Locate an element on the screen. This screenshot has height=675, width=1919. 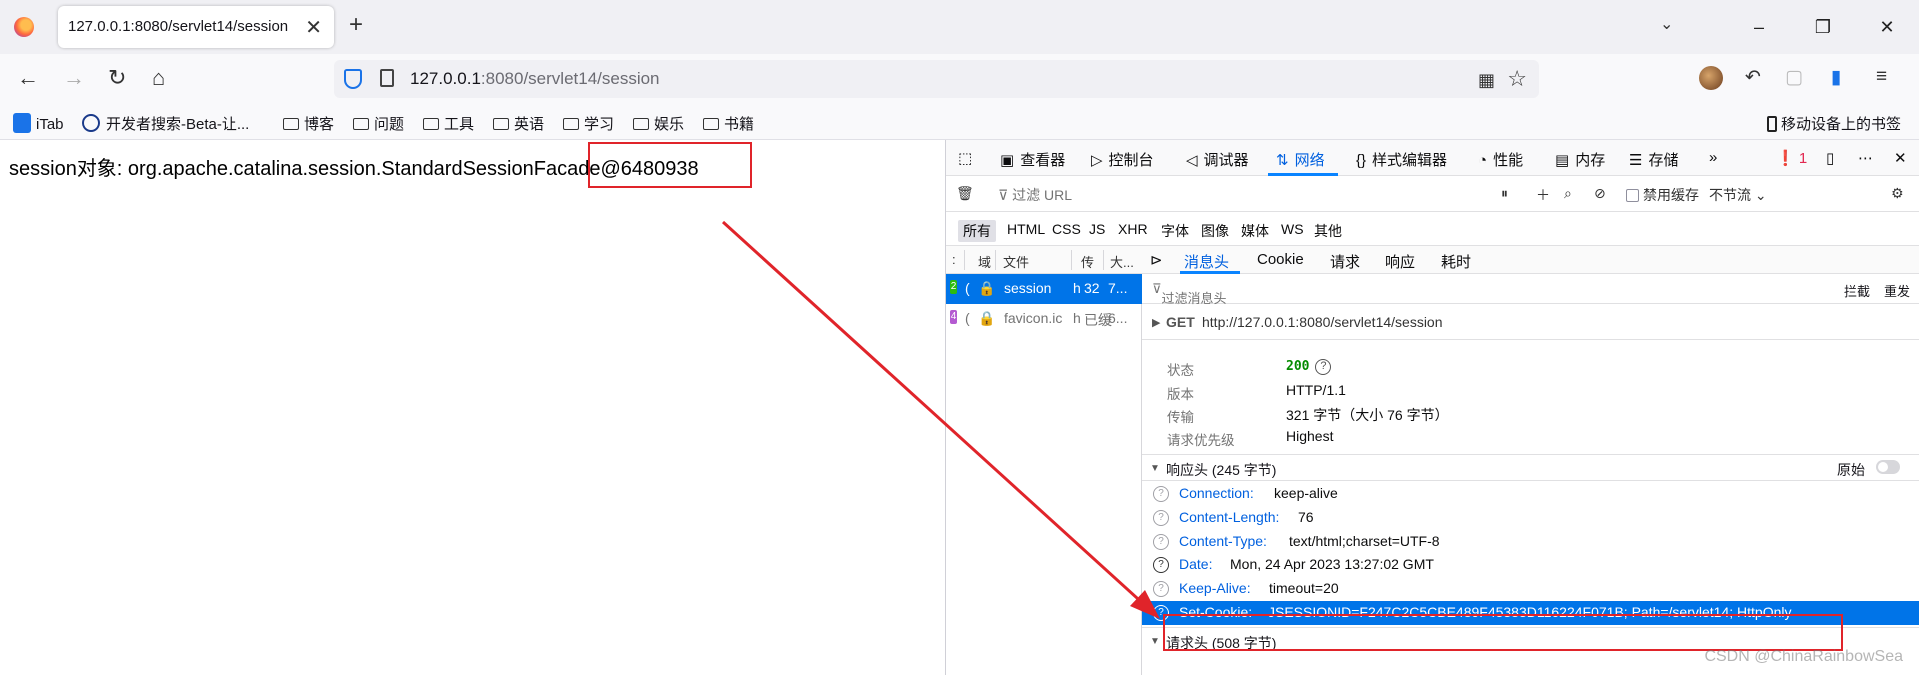
tool-console: ▷ 控制台 is located at coordinates (1122, 159).